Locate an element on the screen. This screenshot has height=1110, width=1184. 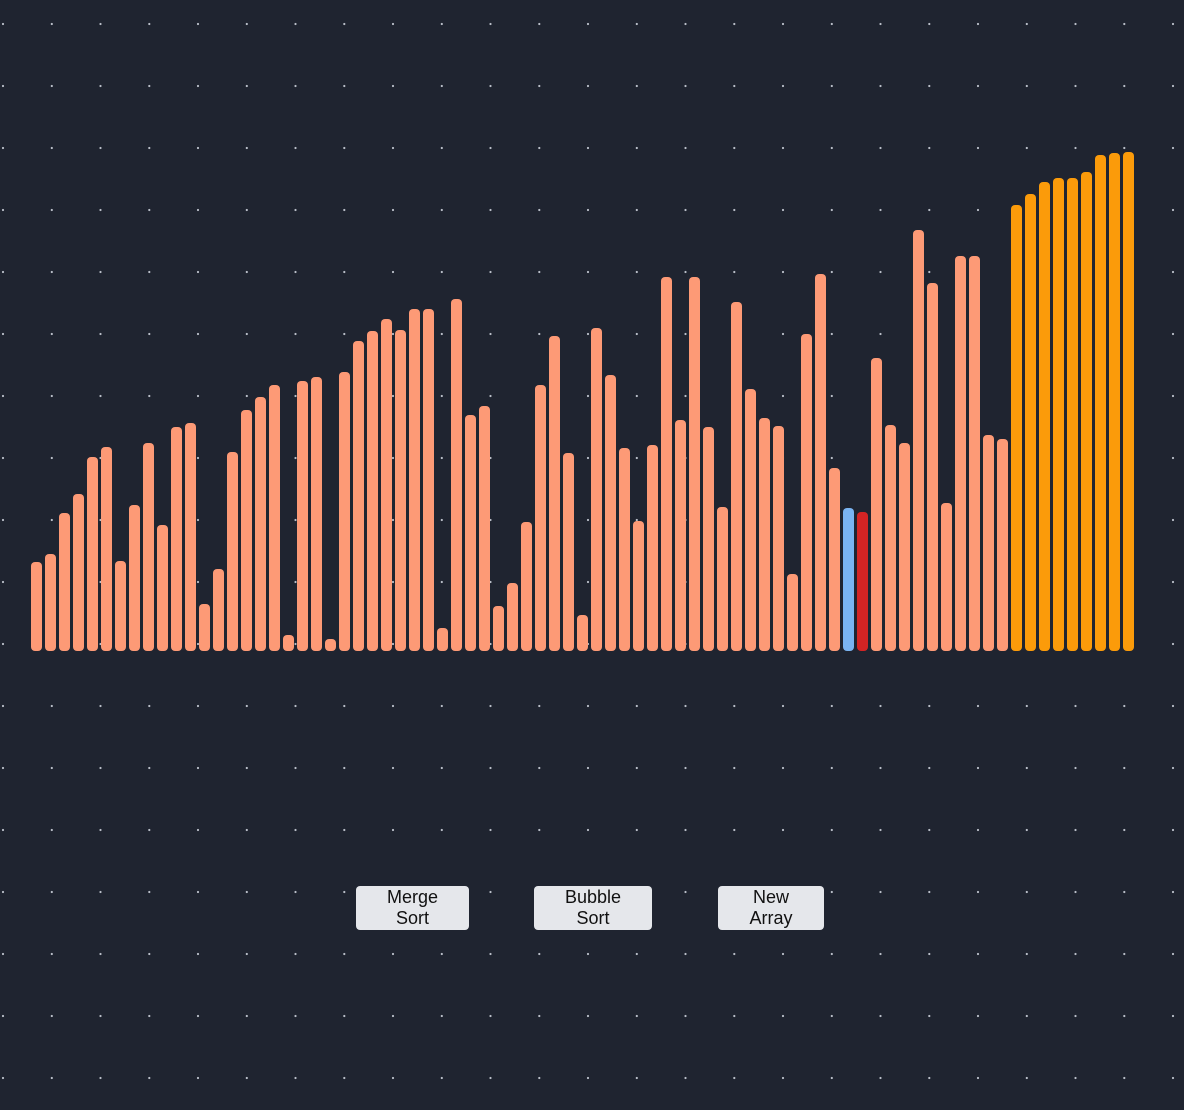
bubble-sort-button: Bubble Sort is located at coordinates (593, 908).